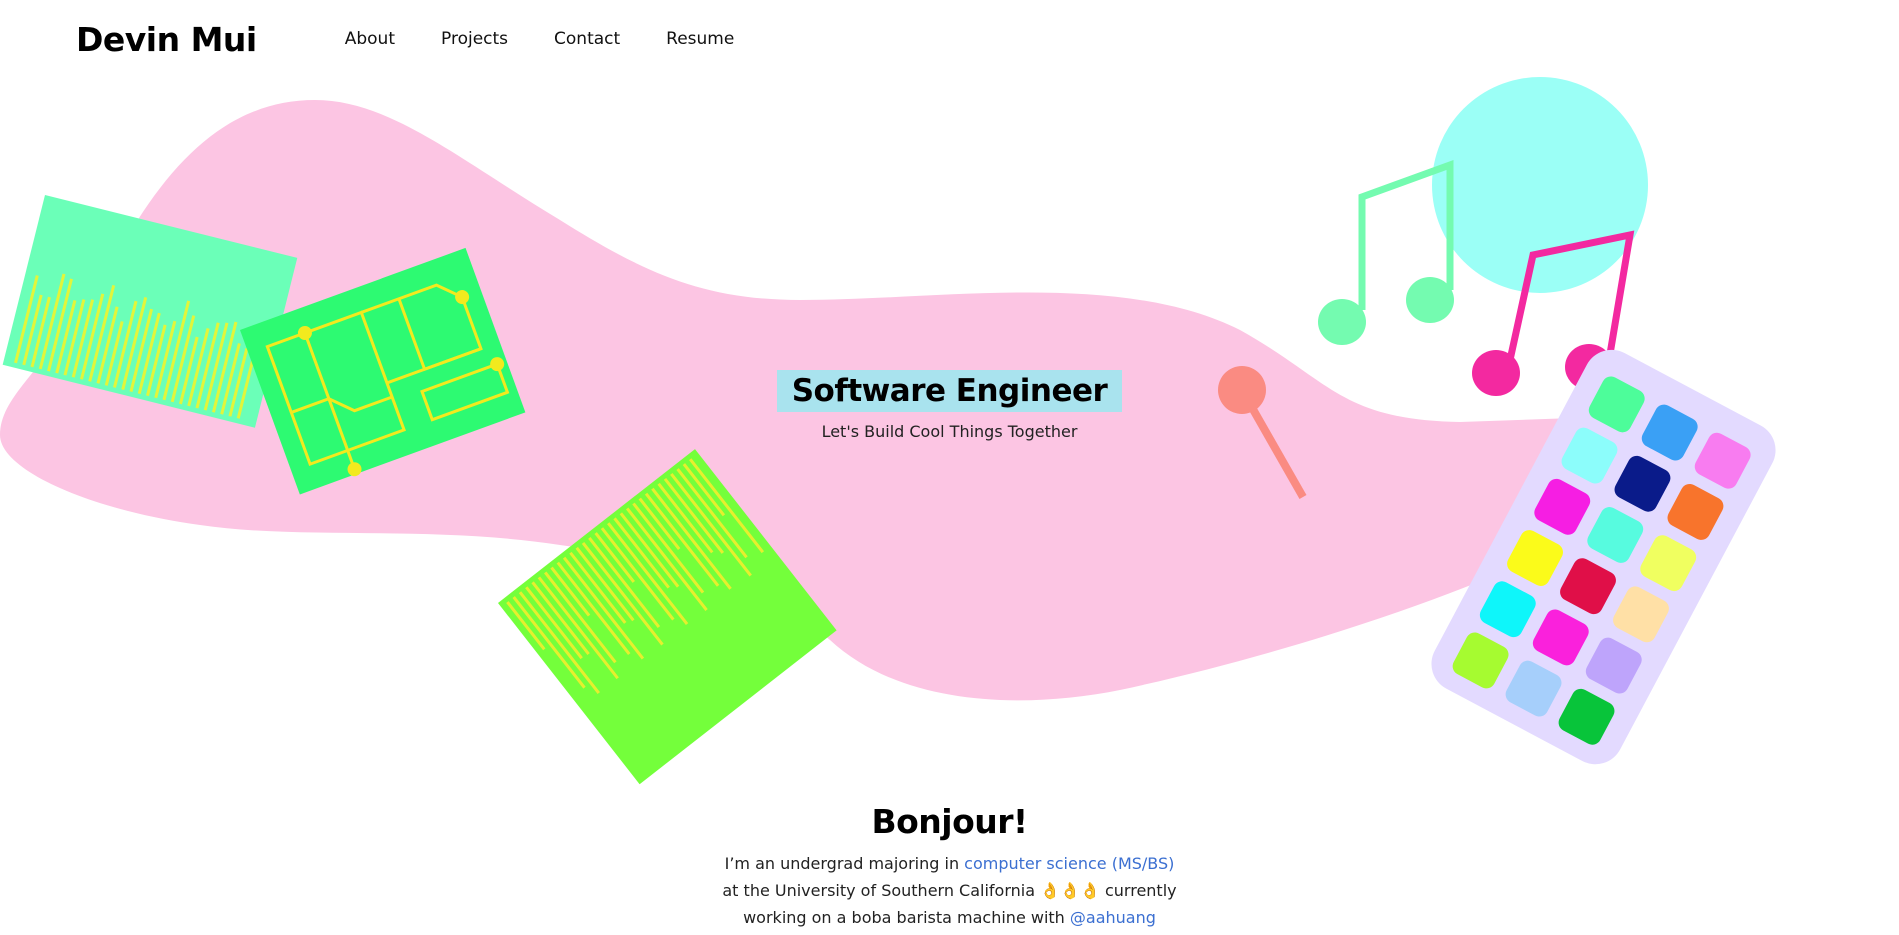  Describe the element at coordinates (949, 821) in the screenshot. I see `intro-heading: Bonjour!` at that location.